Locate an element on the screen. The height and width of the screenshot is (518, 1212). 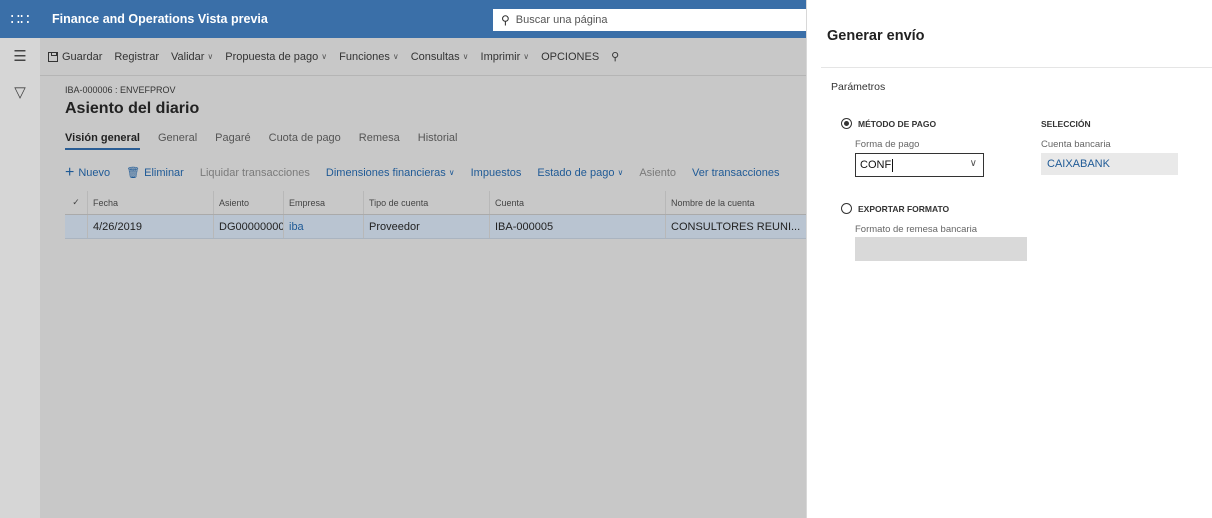
tab-remesa: Remesa is located at coordinates (379, 141).